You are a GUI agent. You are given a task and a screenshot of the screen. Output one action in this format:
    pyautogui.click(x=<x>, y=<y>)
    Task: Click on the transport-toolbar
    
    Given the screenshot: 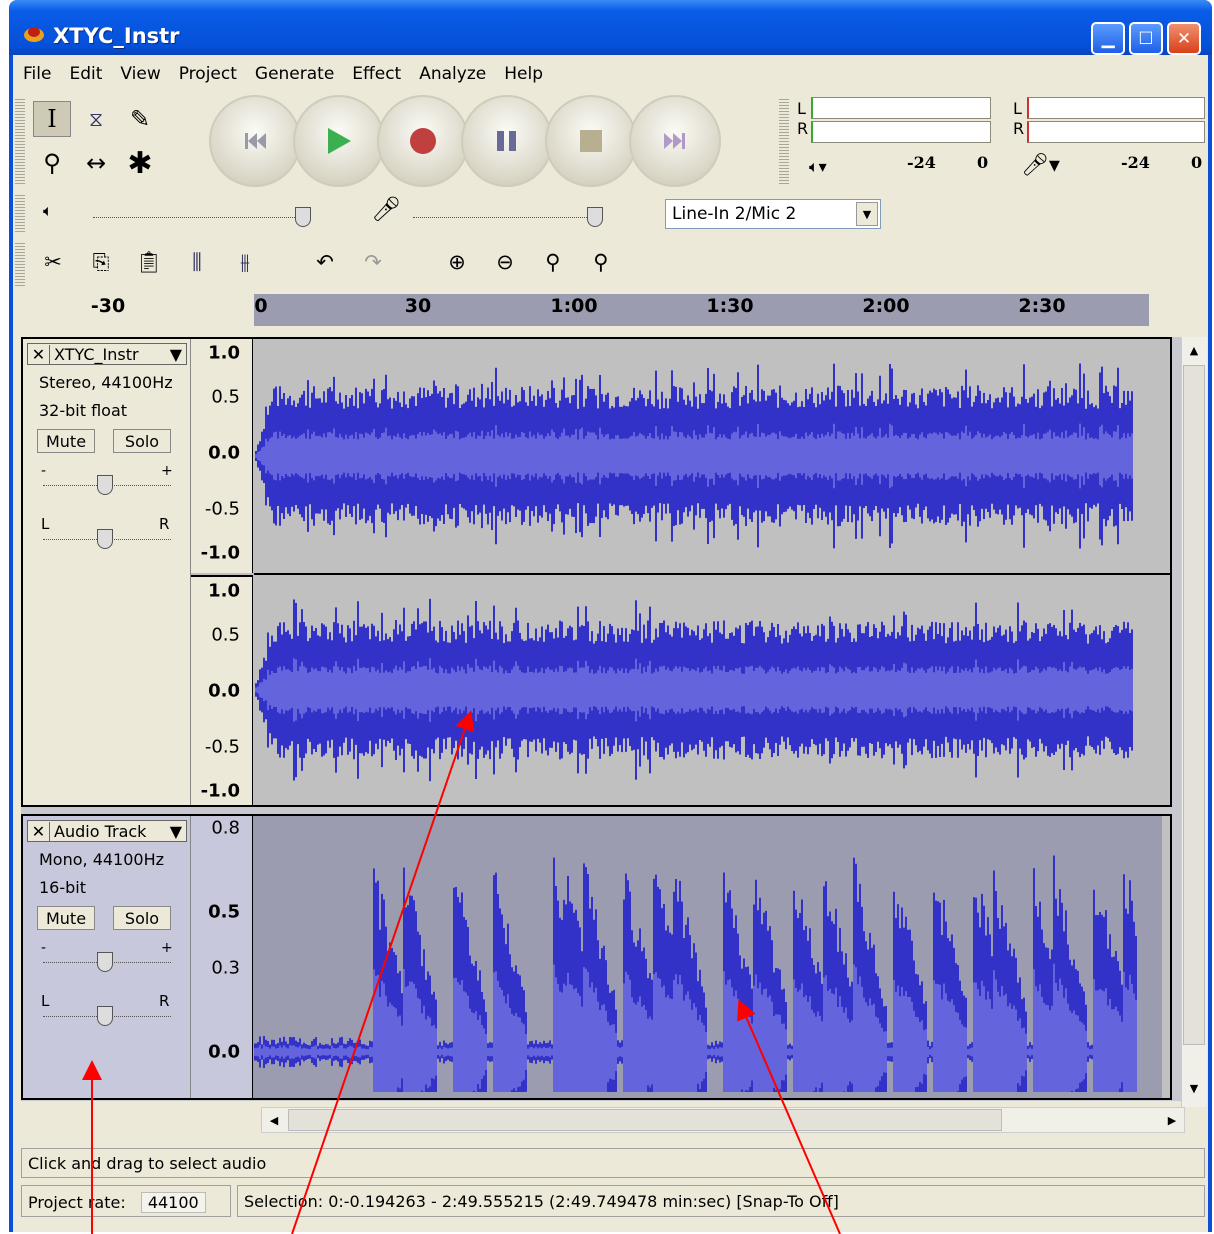 What is the action you would take?
    pyautogui.click(x=477, y=141)
    